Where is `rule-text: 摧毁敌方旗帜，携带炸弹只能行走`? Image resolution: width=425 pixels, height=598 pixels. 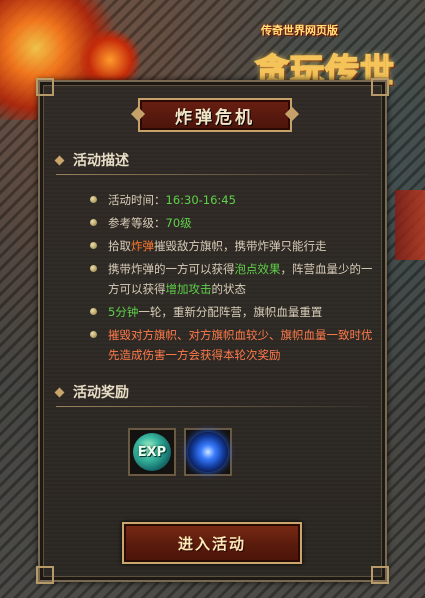
rule-text: 摧毁敌方旗帜，携带炸弹只能行走 is located at coordinates (240, 246).